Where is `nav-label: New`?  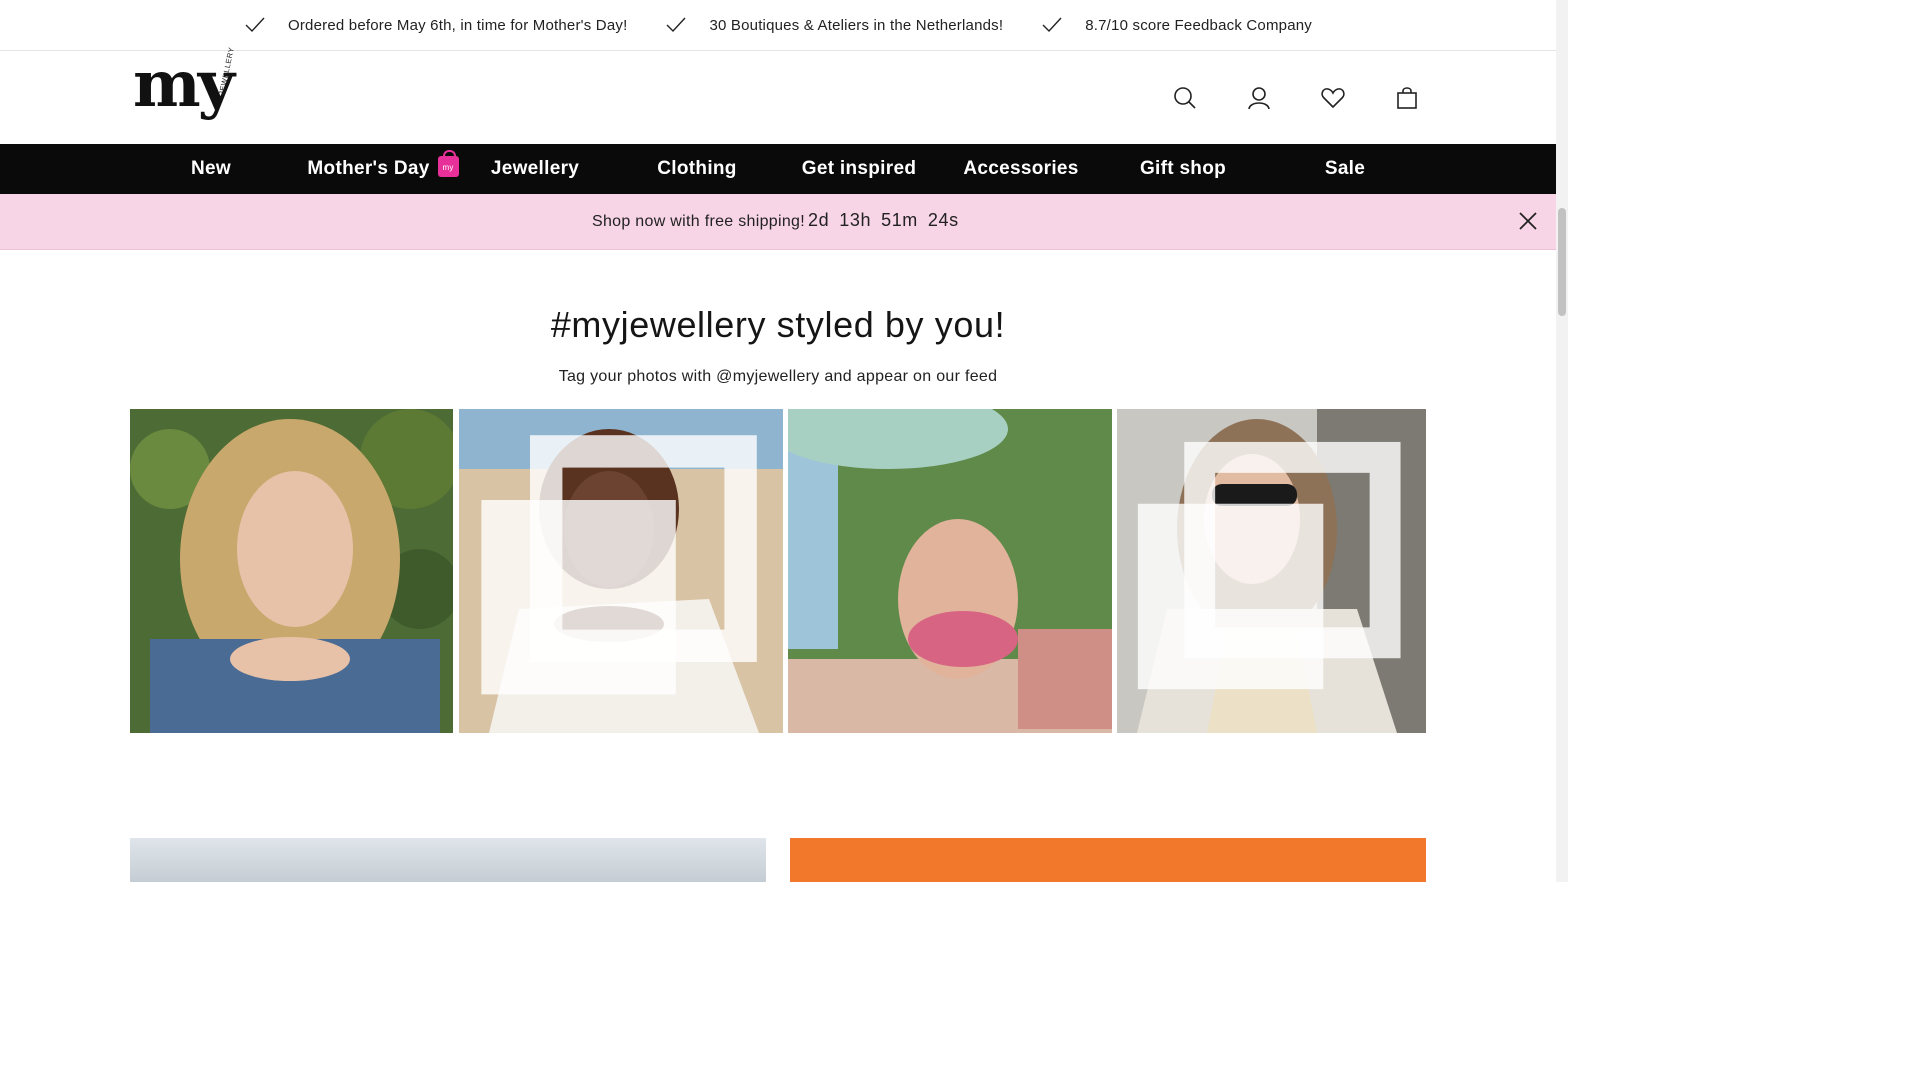 nav-label: New is located at coordinates (211, 168).